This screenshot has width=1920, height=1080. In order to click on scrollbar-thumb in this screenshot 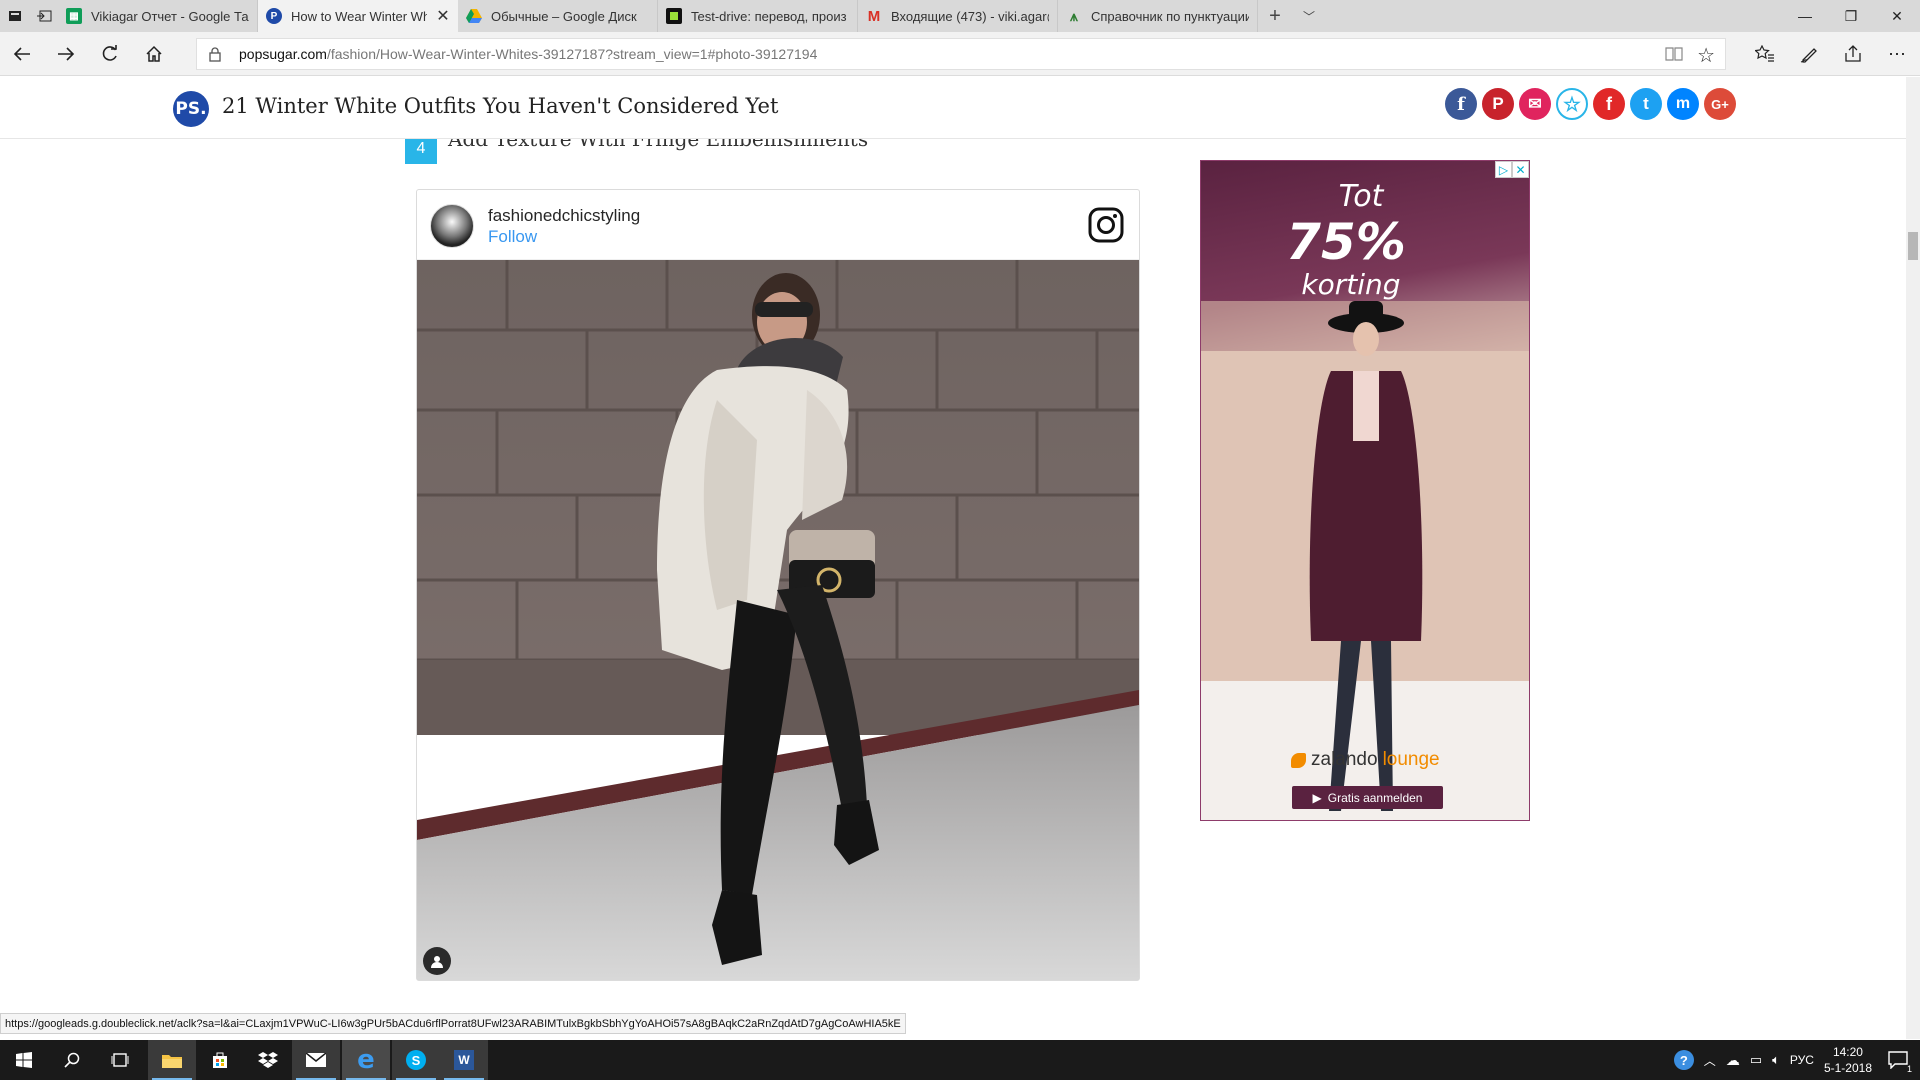, I will do `click(1913, 246)`.